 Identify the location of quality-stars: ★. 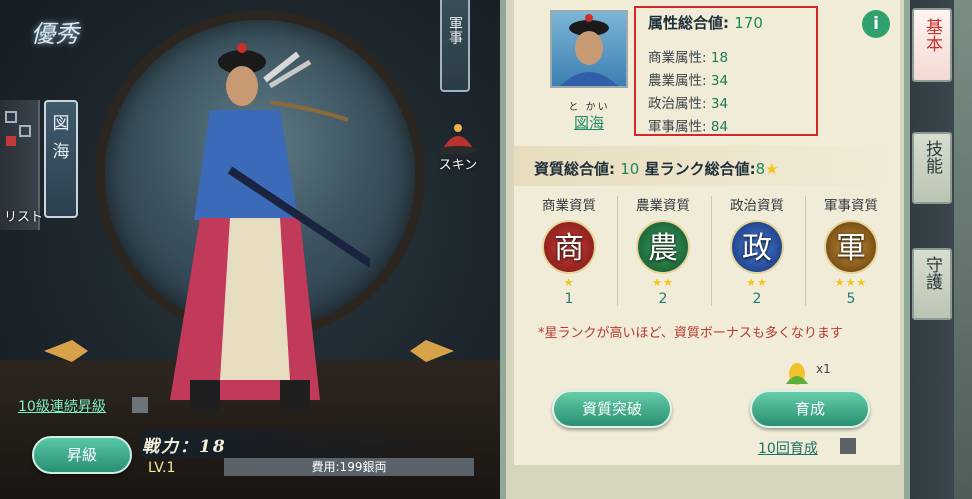
(569, 282).